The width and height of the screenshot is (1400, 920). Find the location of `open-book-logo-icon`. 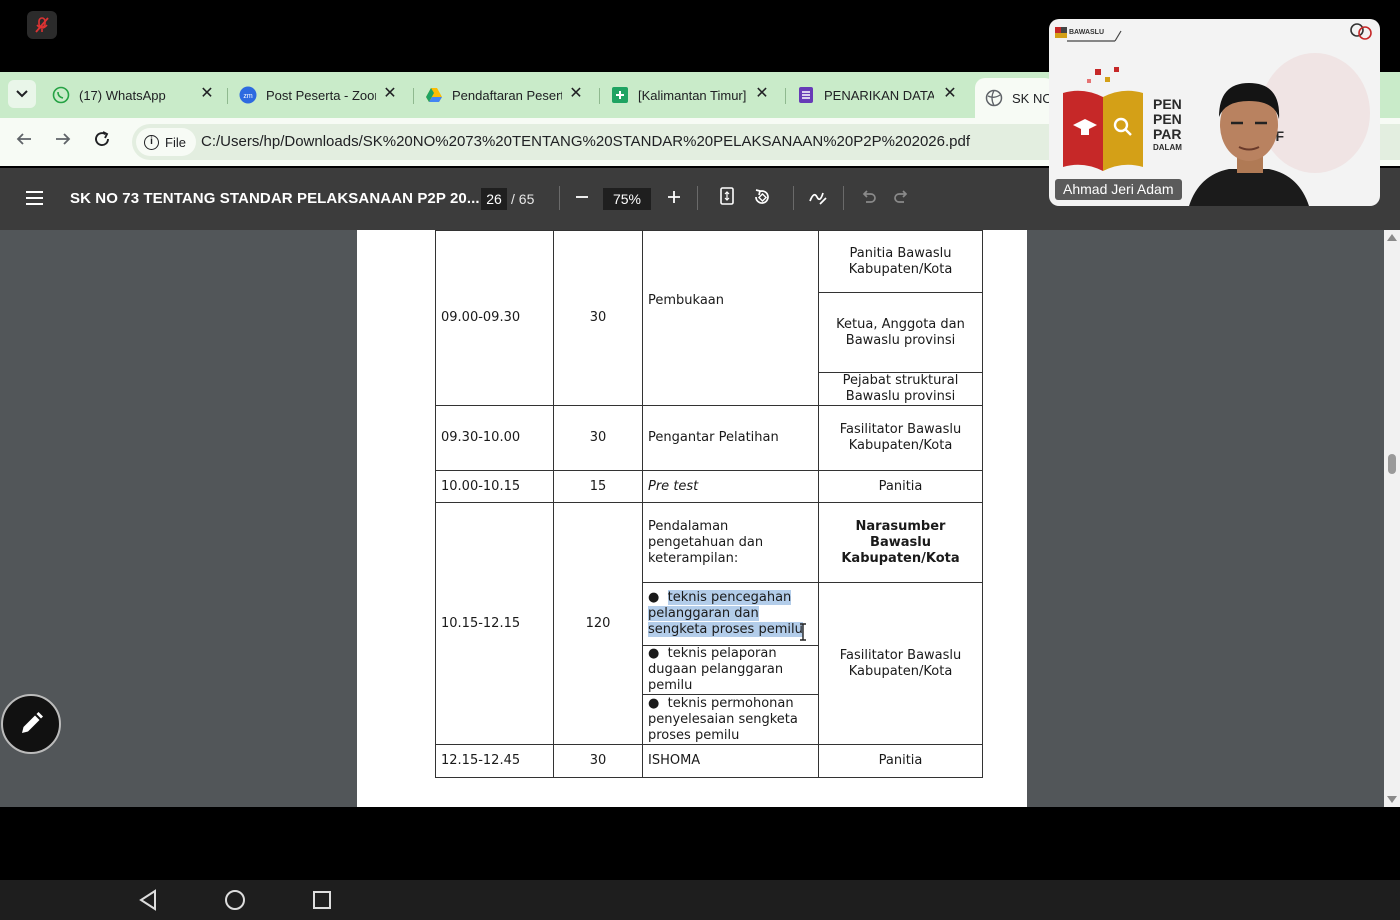

open-book-logo-icon is located at coordinates (1103, 119).